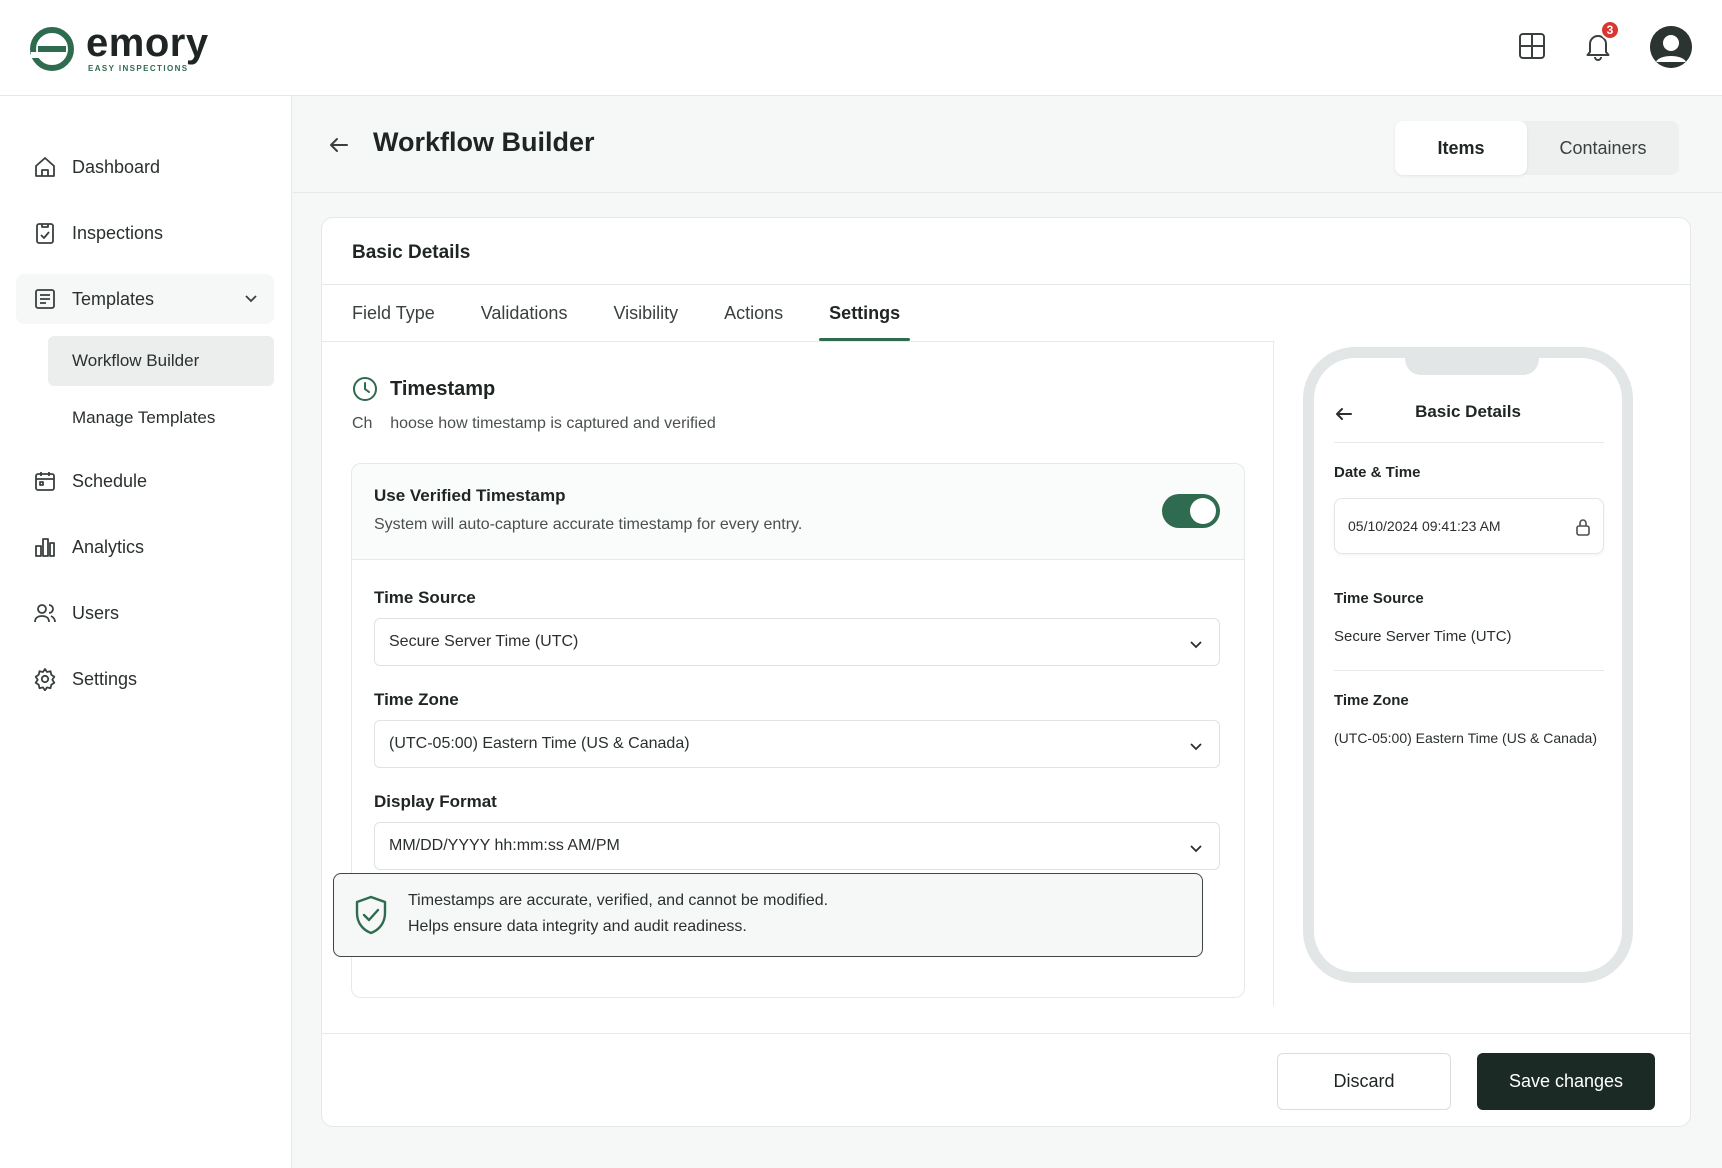  Describe the element at coordinates (1468, 411) in the screenshot. I see `preview-title: Basic Details` at that location.